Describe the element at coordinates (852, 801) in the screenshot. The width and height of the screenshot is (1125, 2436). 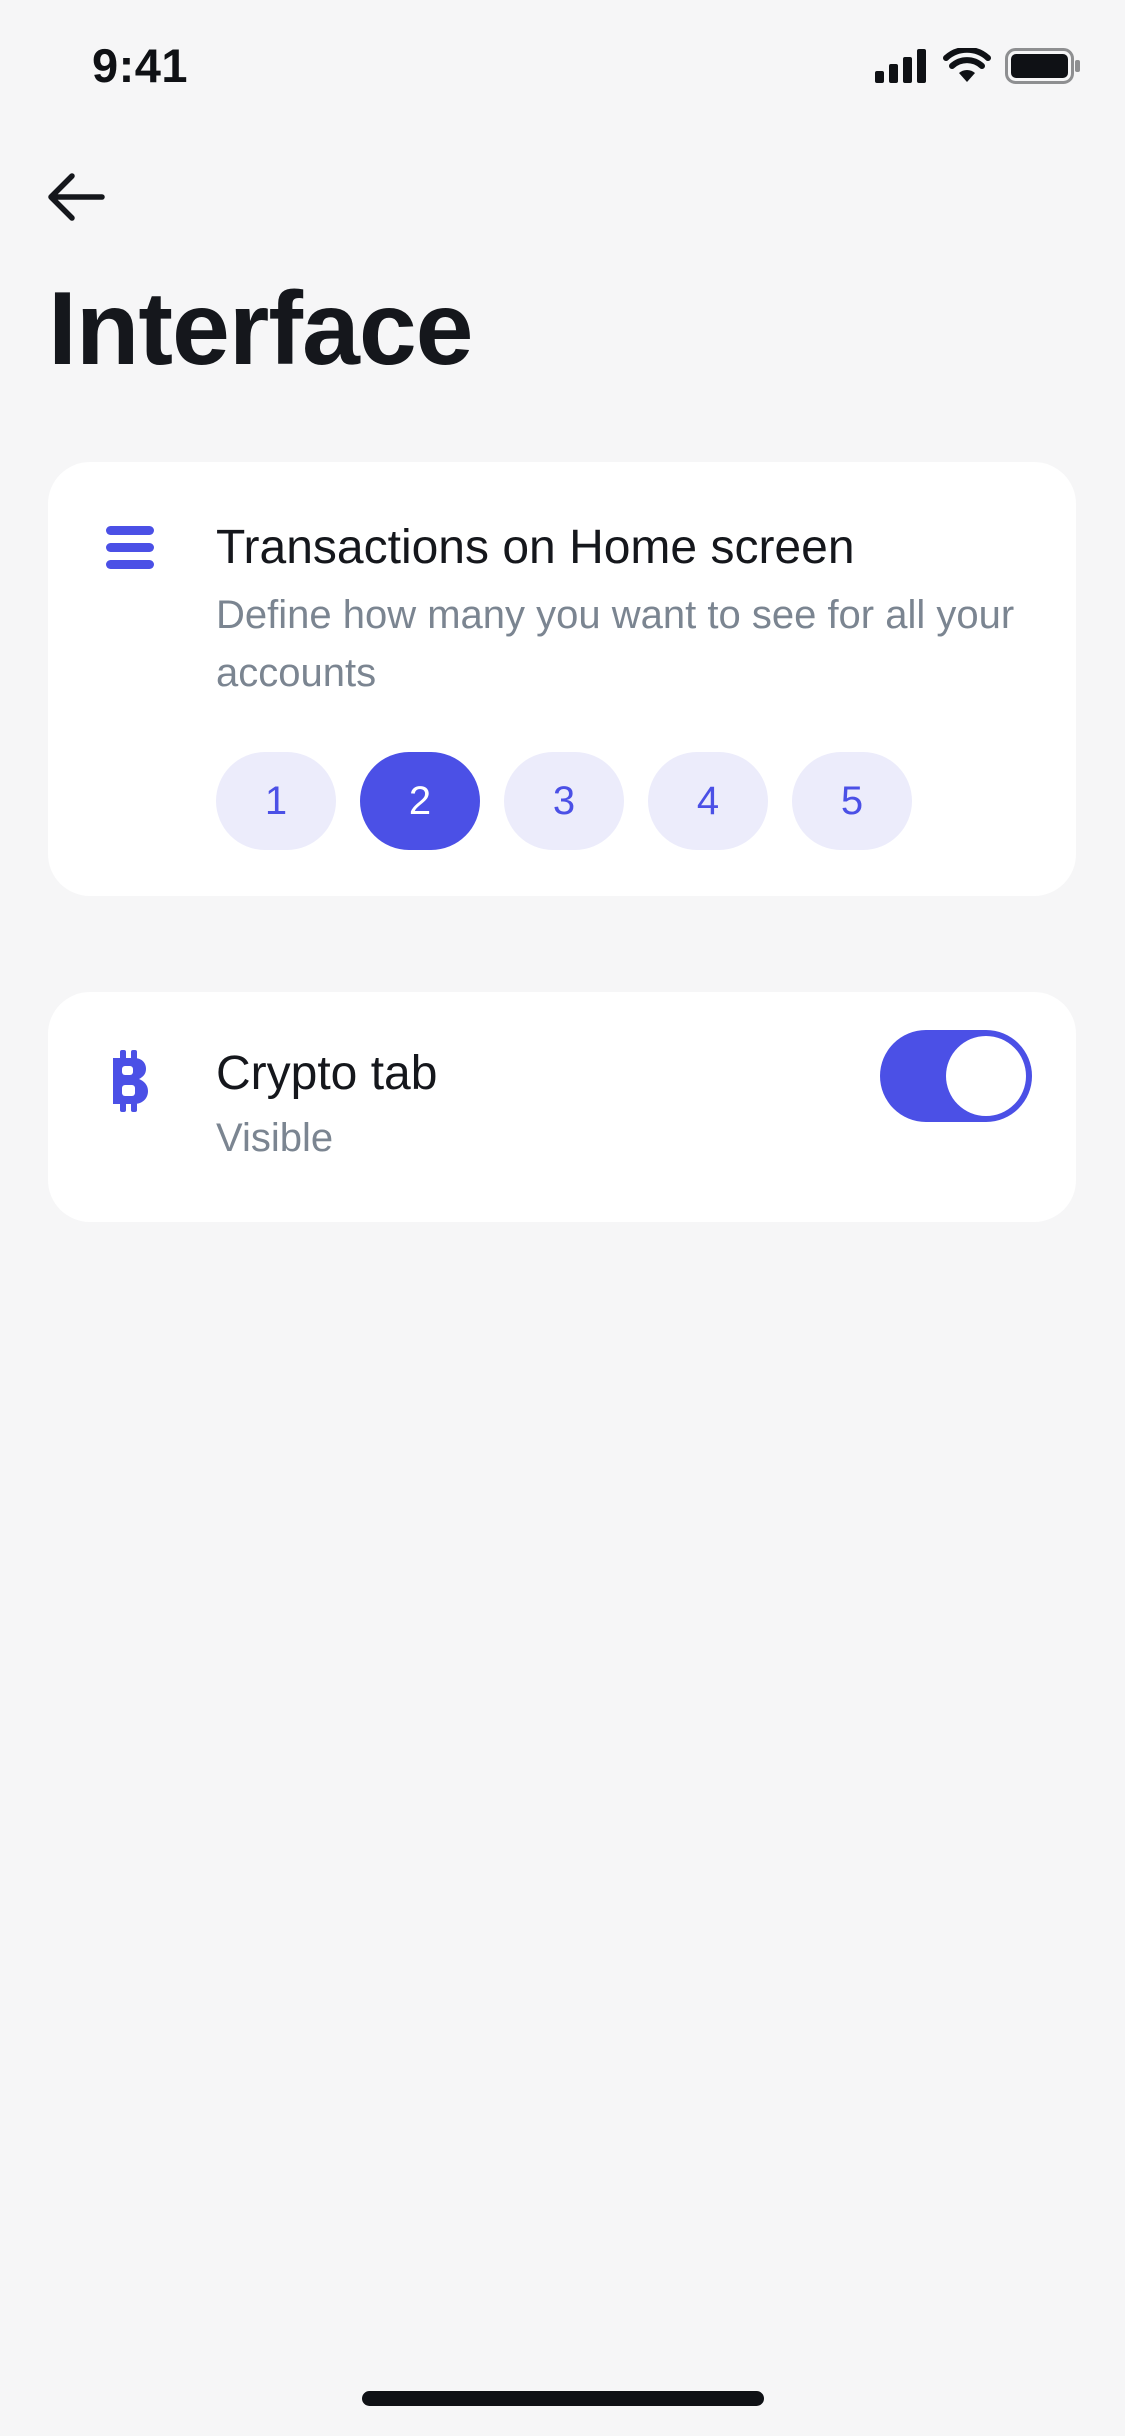
I see `count-option-5: 5` at that location.